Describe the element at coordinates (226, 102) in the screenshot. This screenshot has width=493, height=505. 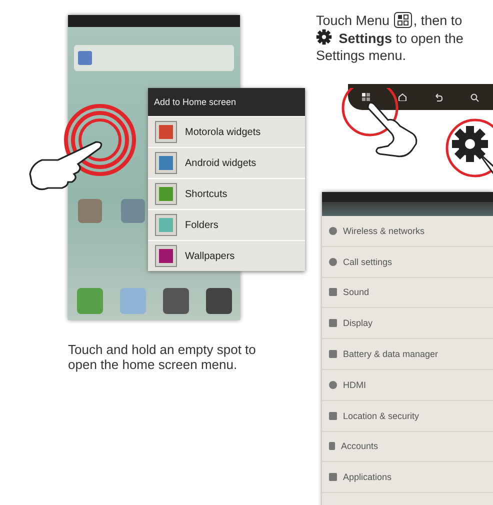
I see `menu-title: Add to Home screen` at that location.